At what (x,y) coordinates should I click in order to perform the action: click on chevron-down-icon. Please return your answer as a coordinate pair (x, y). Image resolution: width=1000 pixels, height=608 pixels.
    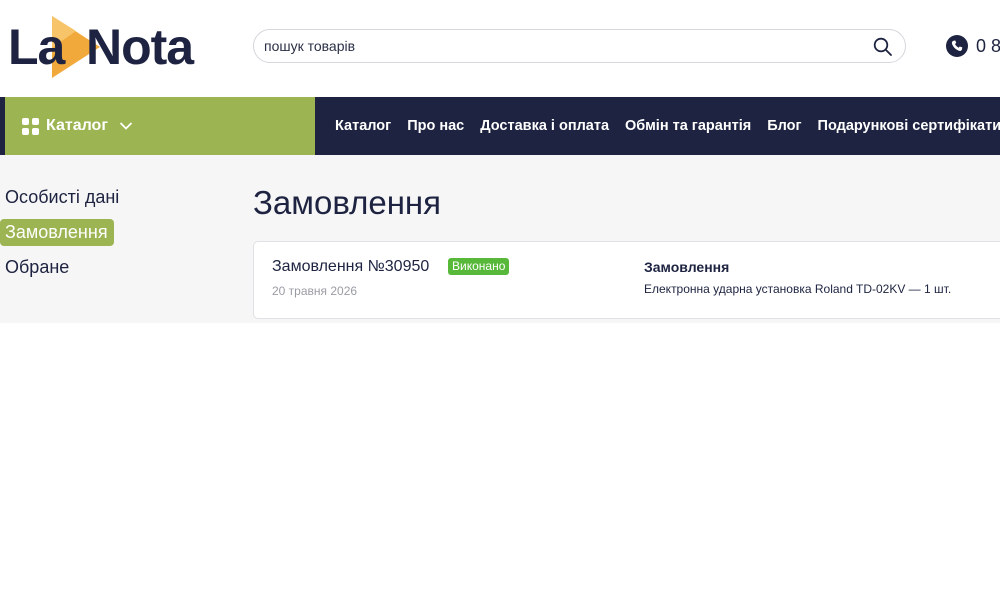
    Looking at the image, I should click on (126, 126).